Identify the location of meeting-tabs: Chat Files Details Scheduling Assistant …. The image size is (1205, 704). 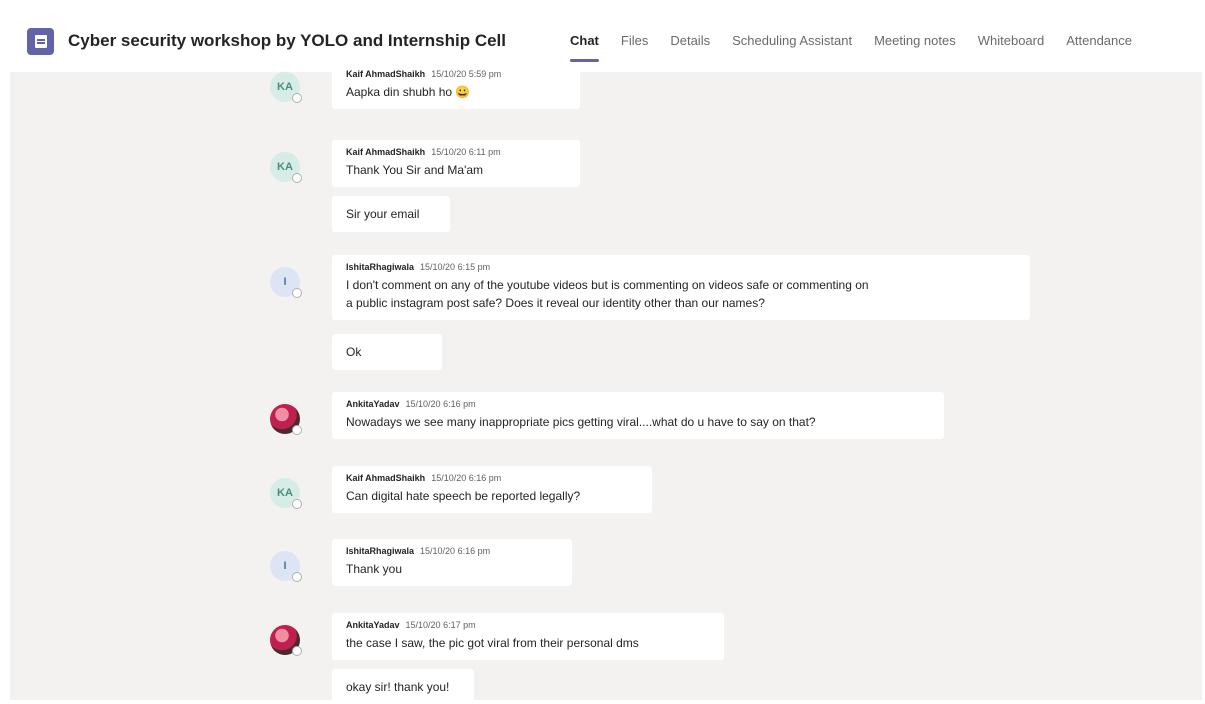
(862, 47).